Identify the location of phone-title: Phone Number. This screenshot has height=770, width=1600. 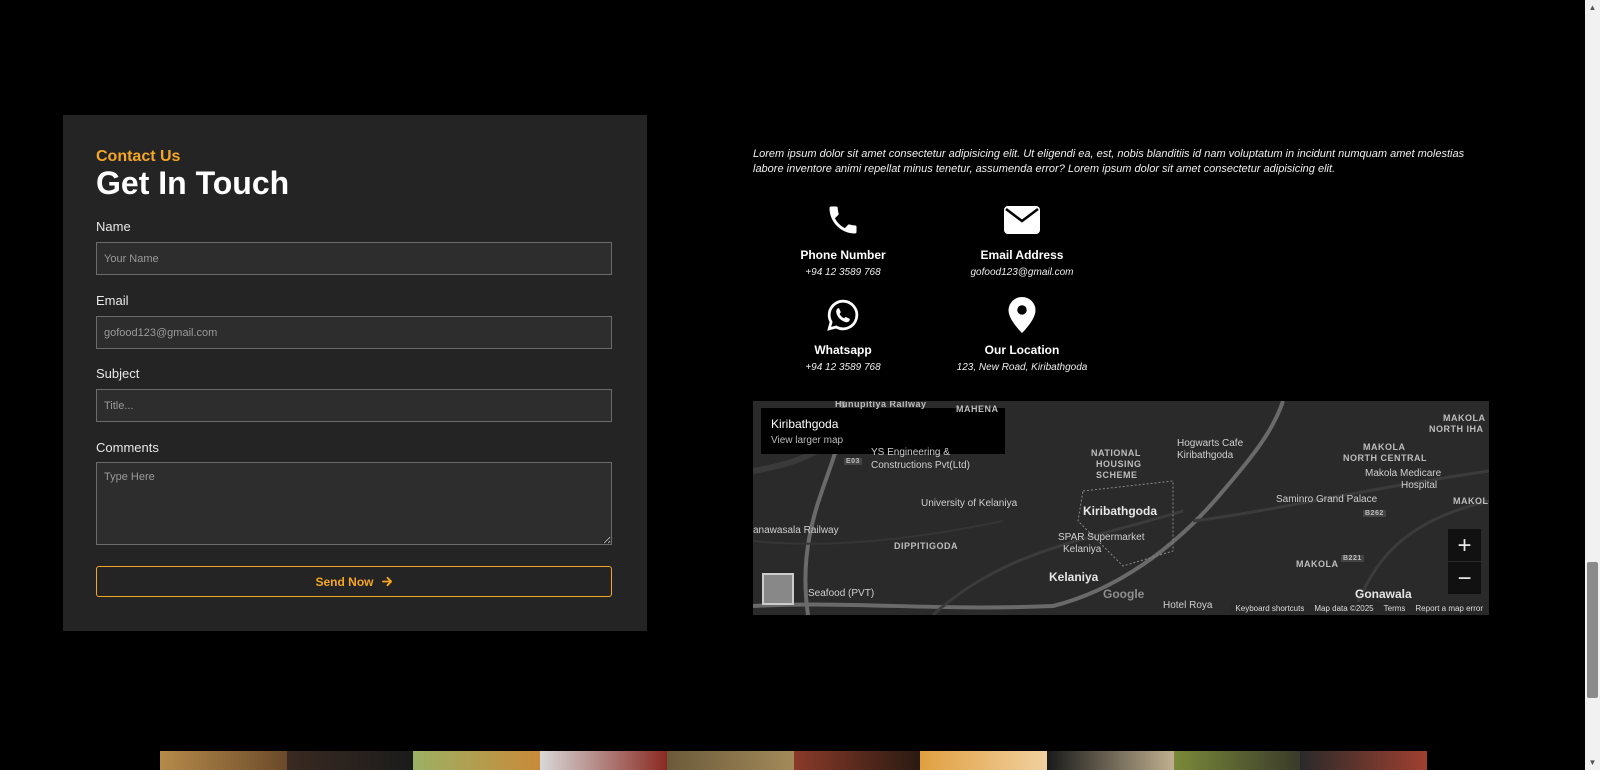
(843, 255).